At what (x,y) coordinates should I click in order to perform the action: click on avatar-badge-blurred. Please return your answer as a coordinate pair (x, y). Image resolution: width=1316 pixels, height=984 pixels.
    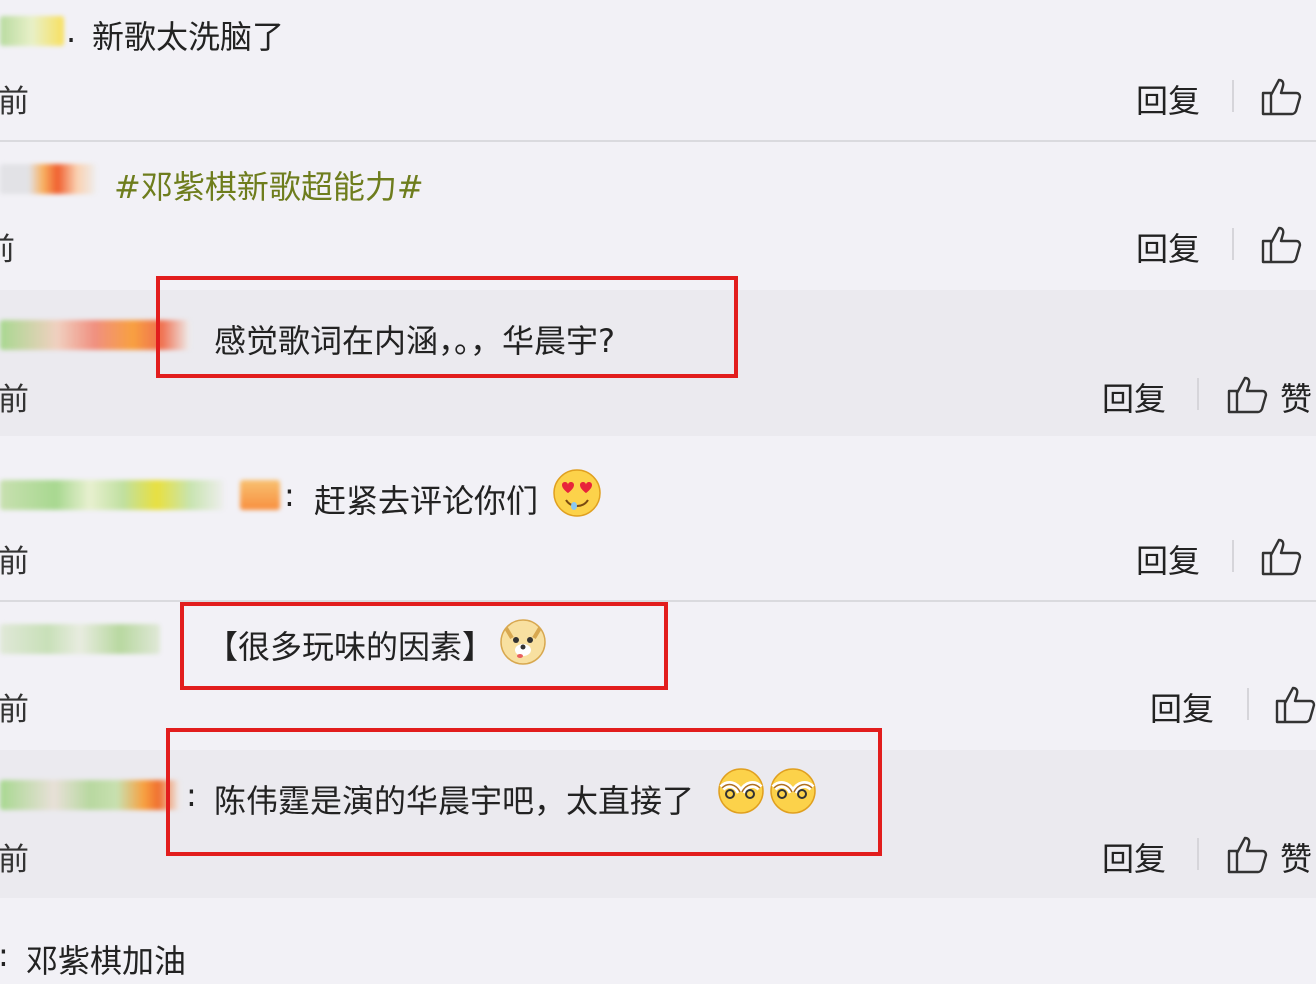
    Looking at the image, I should click on (260, 495).